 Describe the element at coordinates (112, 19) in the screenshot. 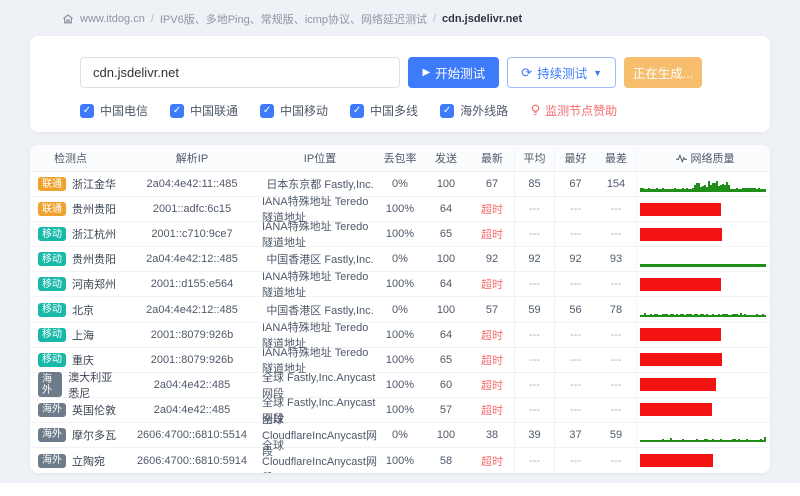

I see `breadcrumb-site: www.itdog.cn` at that location.